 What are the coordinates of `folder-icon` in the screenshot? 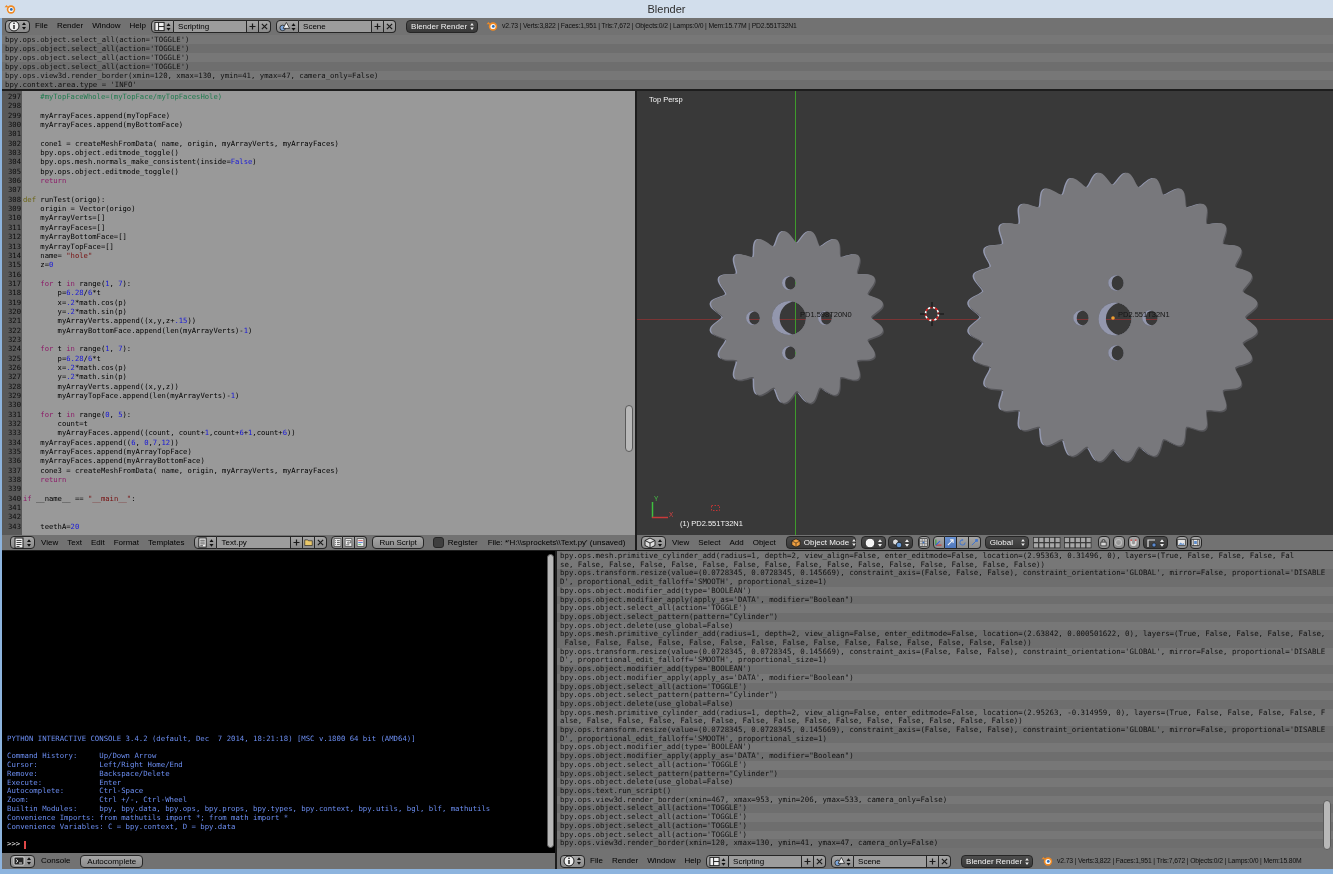 It's located at (309, 542).